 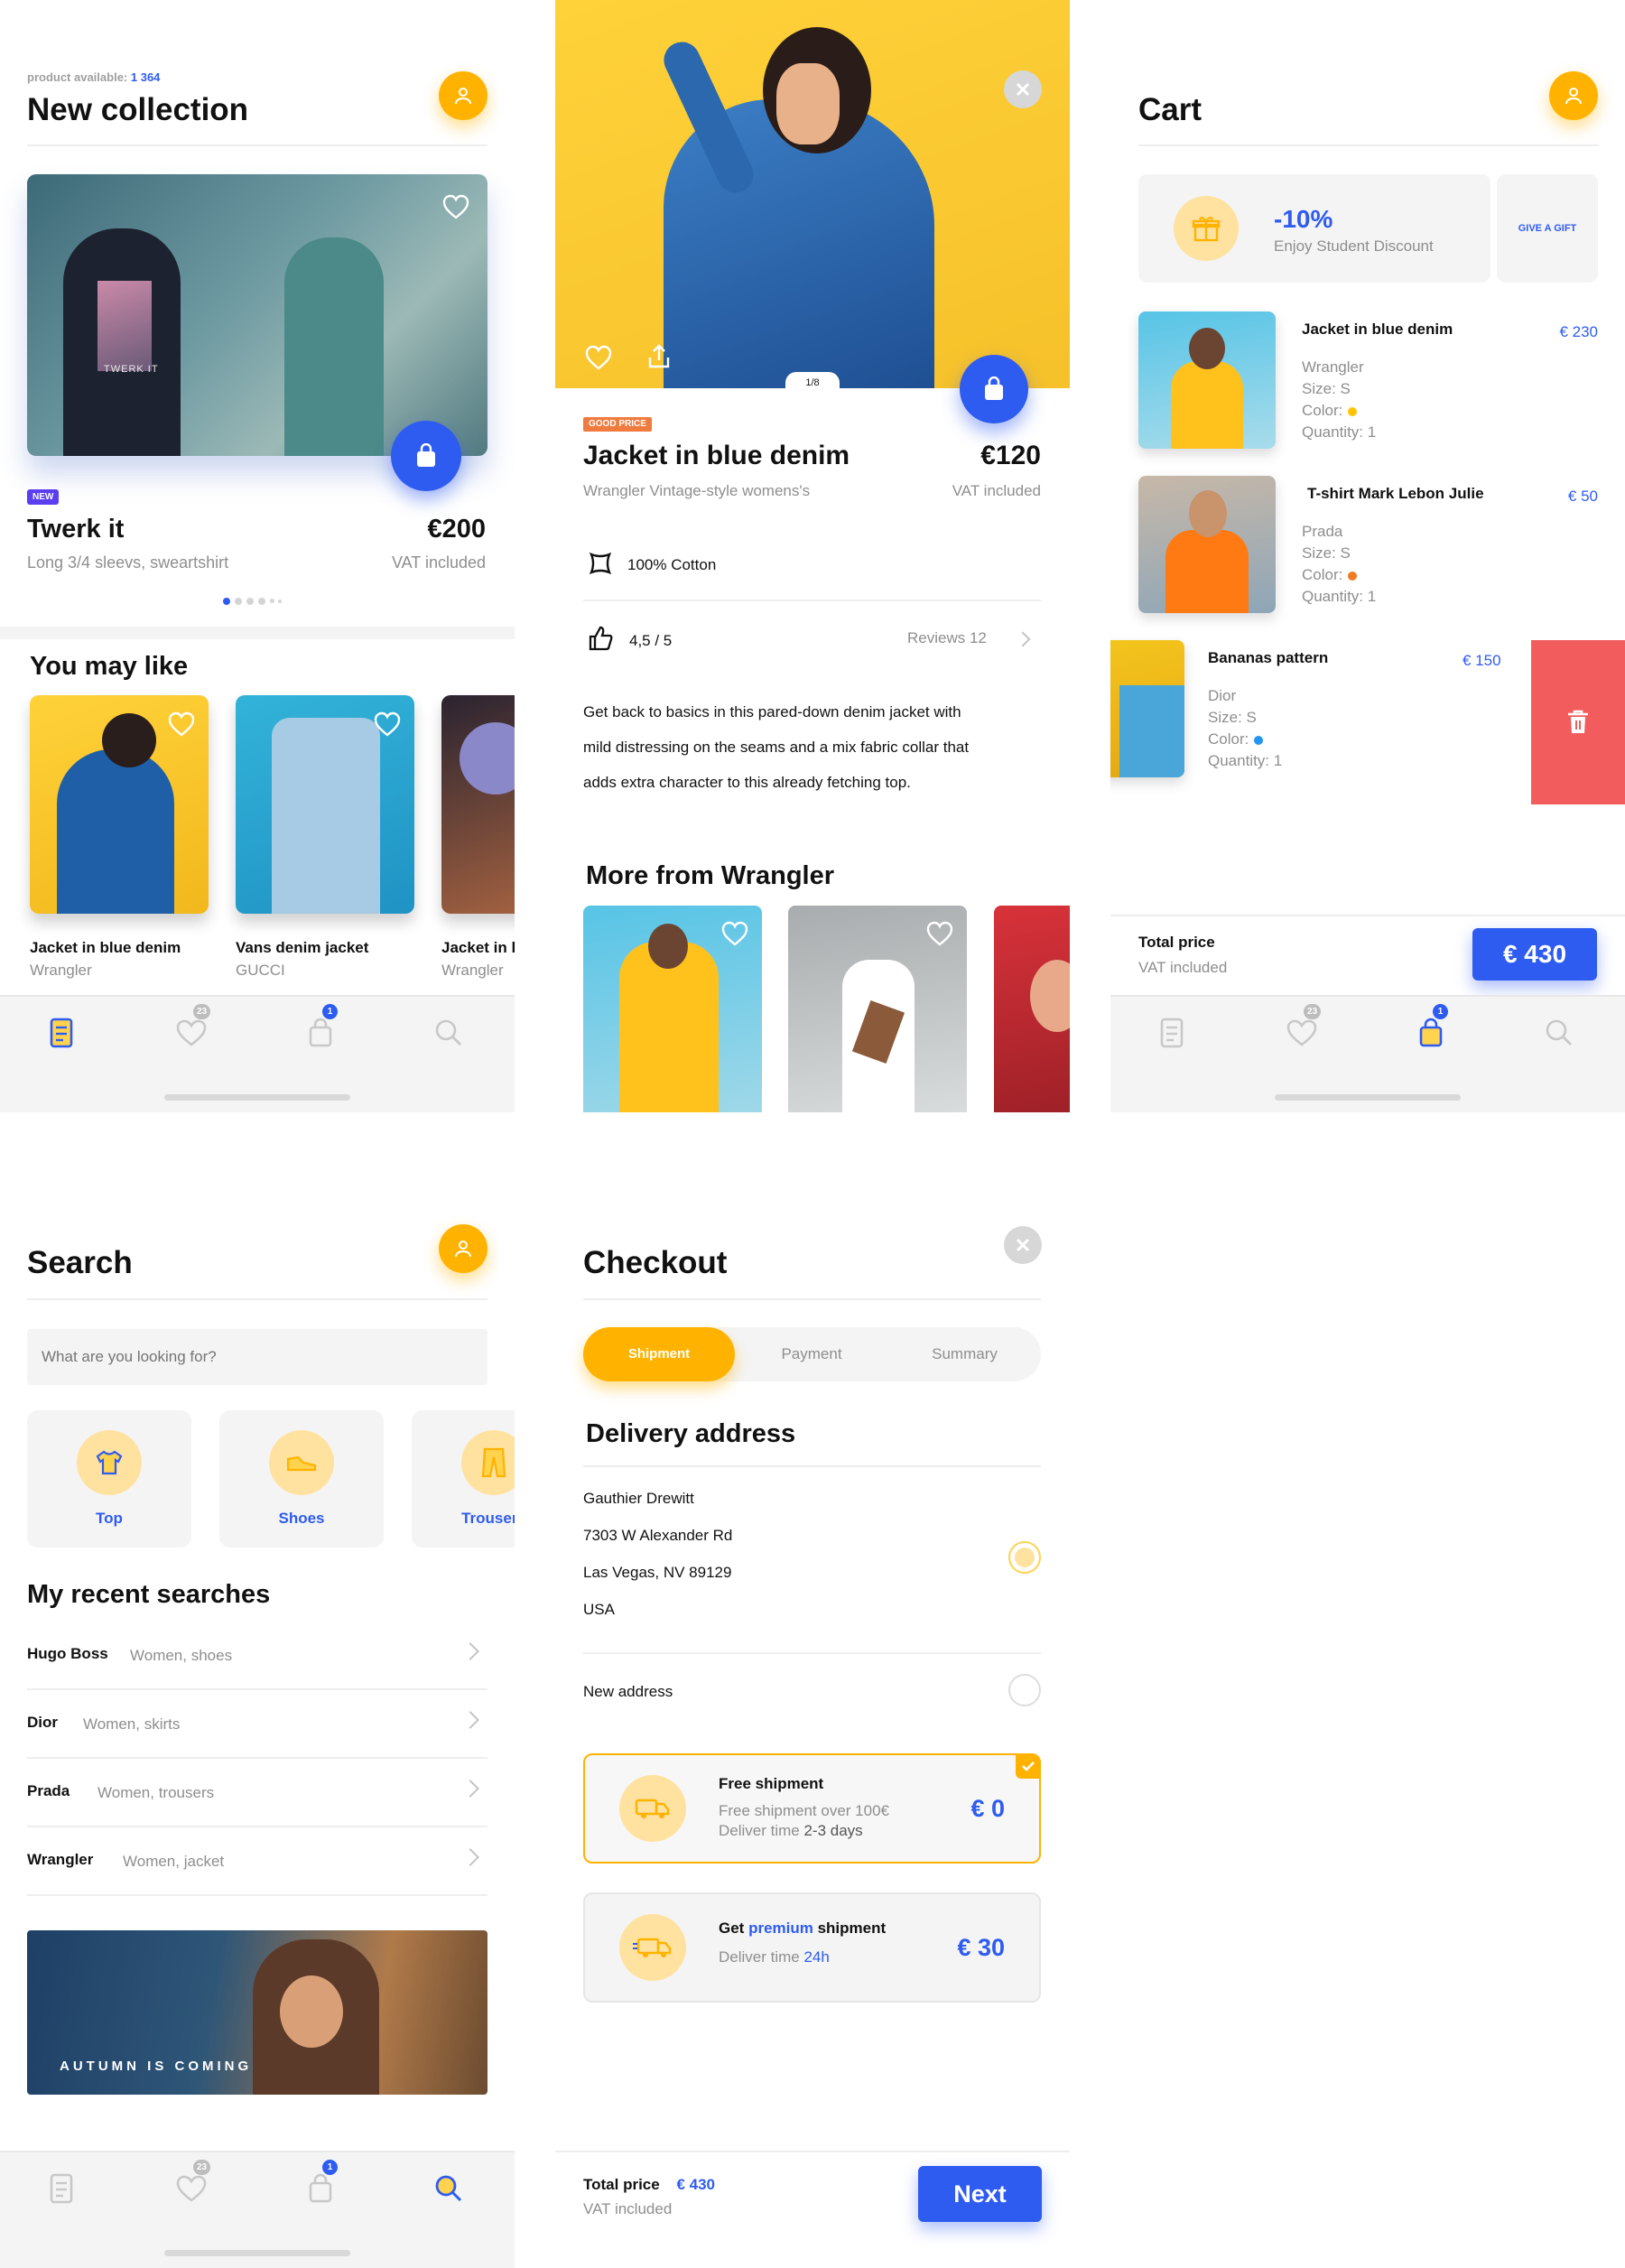 I want to click on section-title: You may like, so click(x=110, y=666).